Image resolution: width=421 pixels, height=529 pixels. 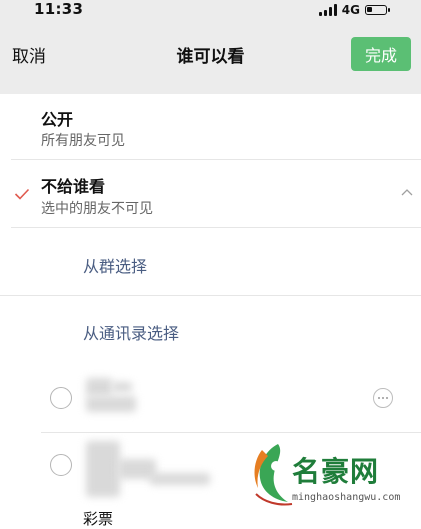 I want to click on cancel-button: 取消, so click(x=29, y=54).